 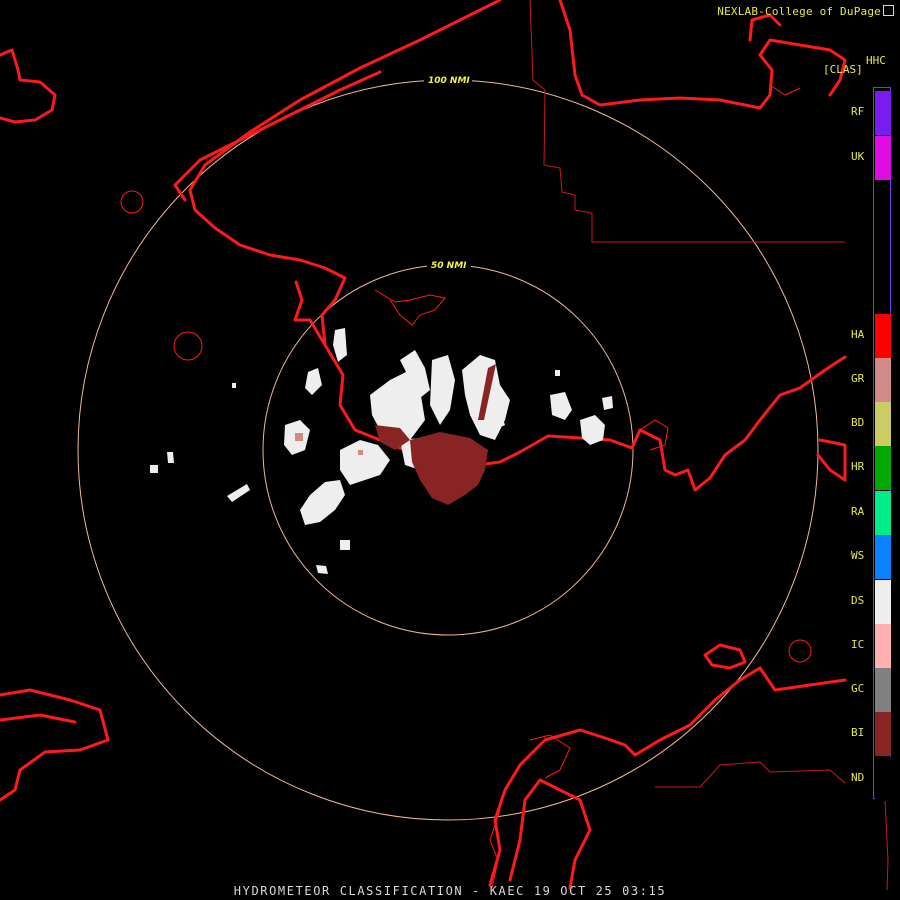 What do you see at coordinates (800, 651) in the screenshot?
I see `lake-southeast` at bounding box center [800, 651].